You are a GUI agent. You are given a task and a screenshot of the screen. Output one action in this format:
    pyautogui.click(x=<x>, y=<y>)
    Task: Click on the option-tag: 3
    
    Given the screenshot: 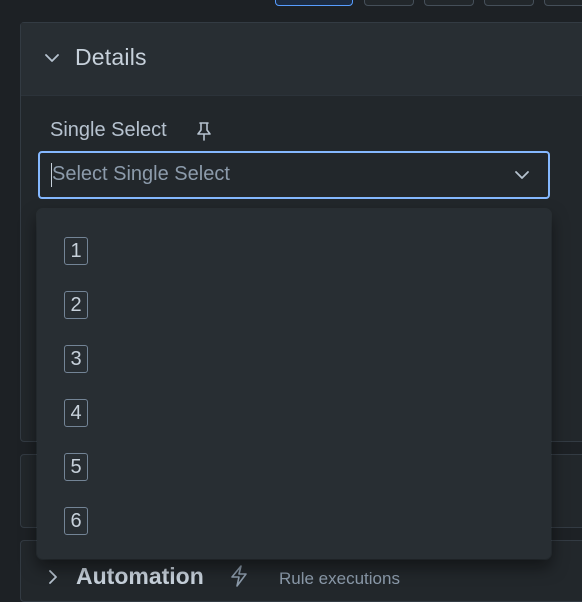 What is the action you would take?
    pyautogui.click(x=76, y=359)
    